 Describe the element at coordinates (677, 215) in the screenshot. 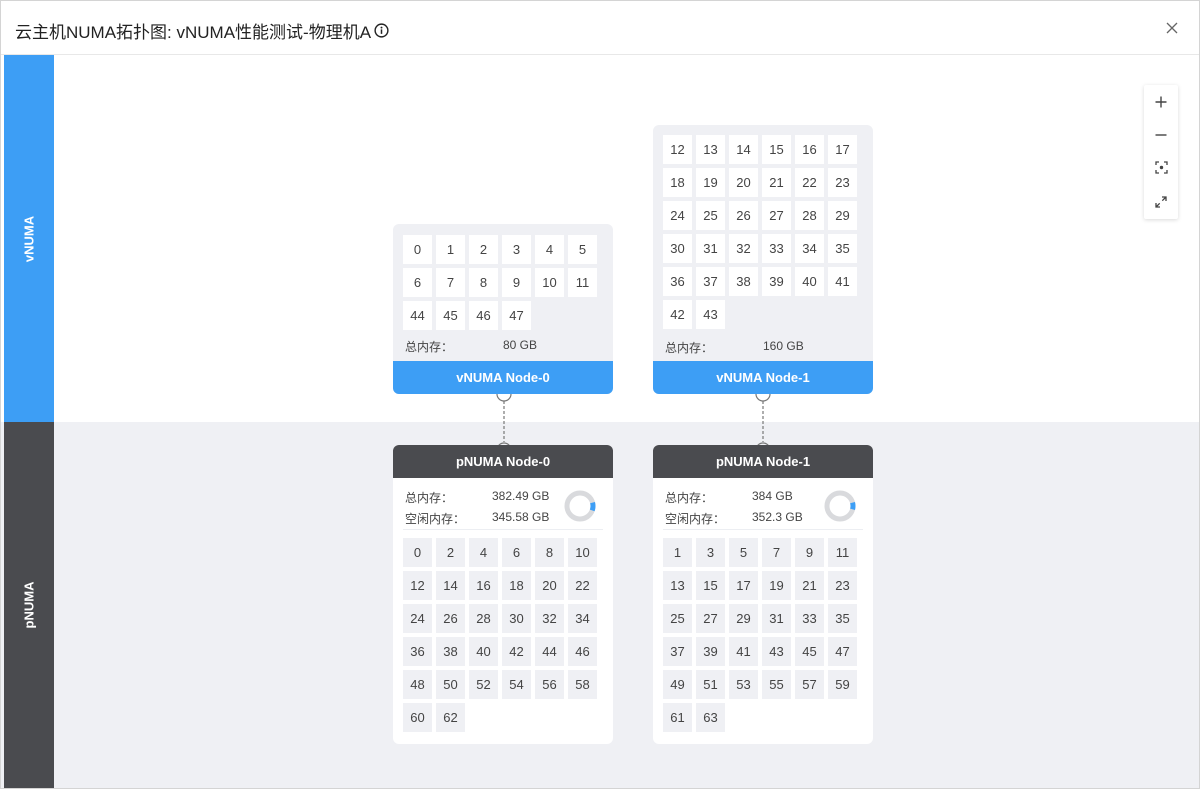

I see `vcpu-cell: 24` at that location.